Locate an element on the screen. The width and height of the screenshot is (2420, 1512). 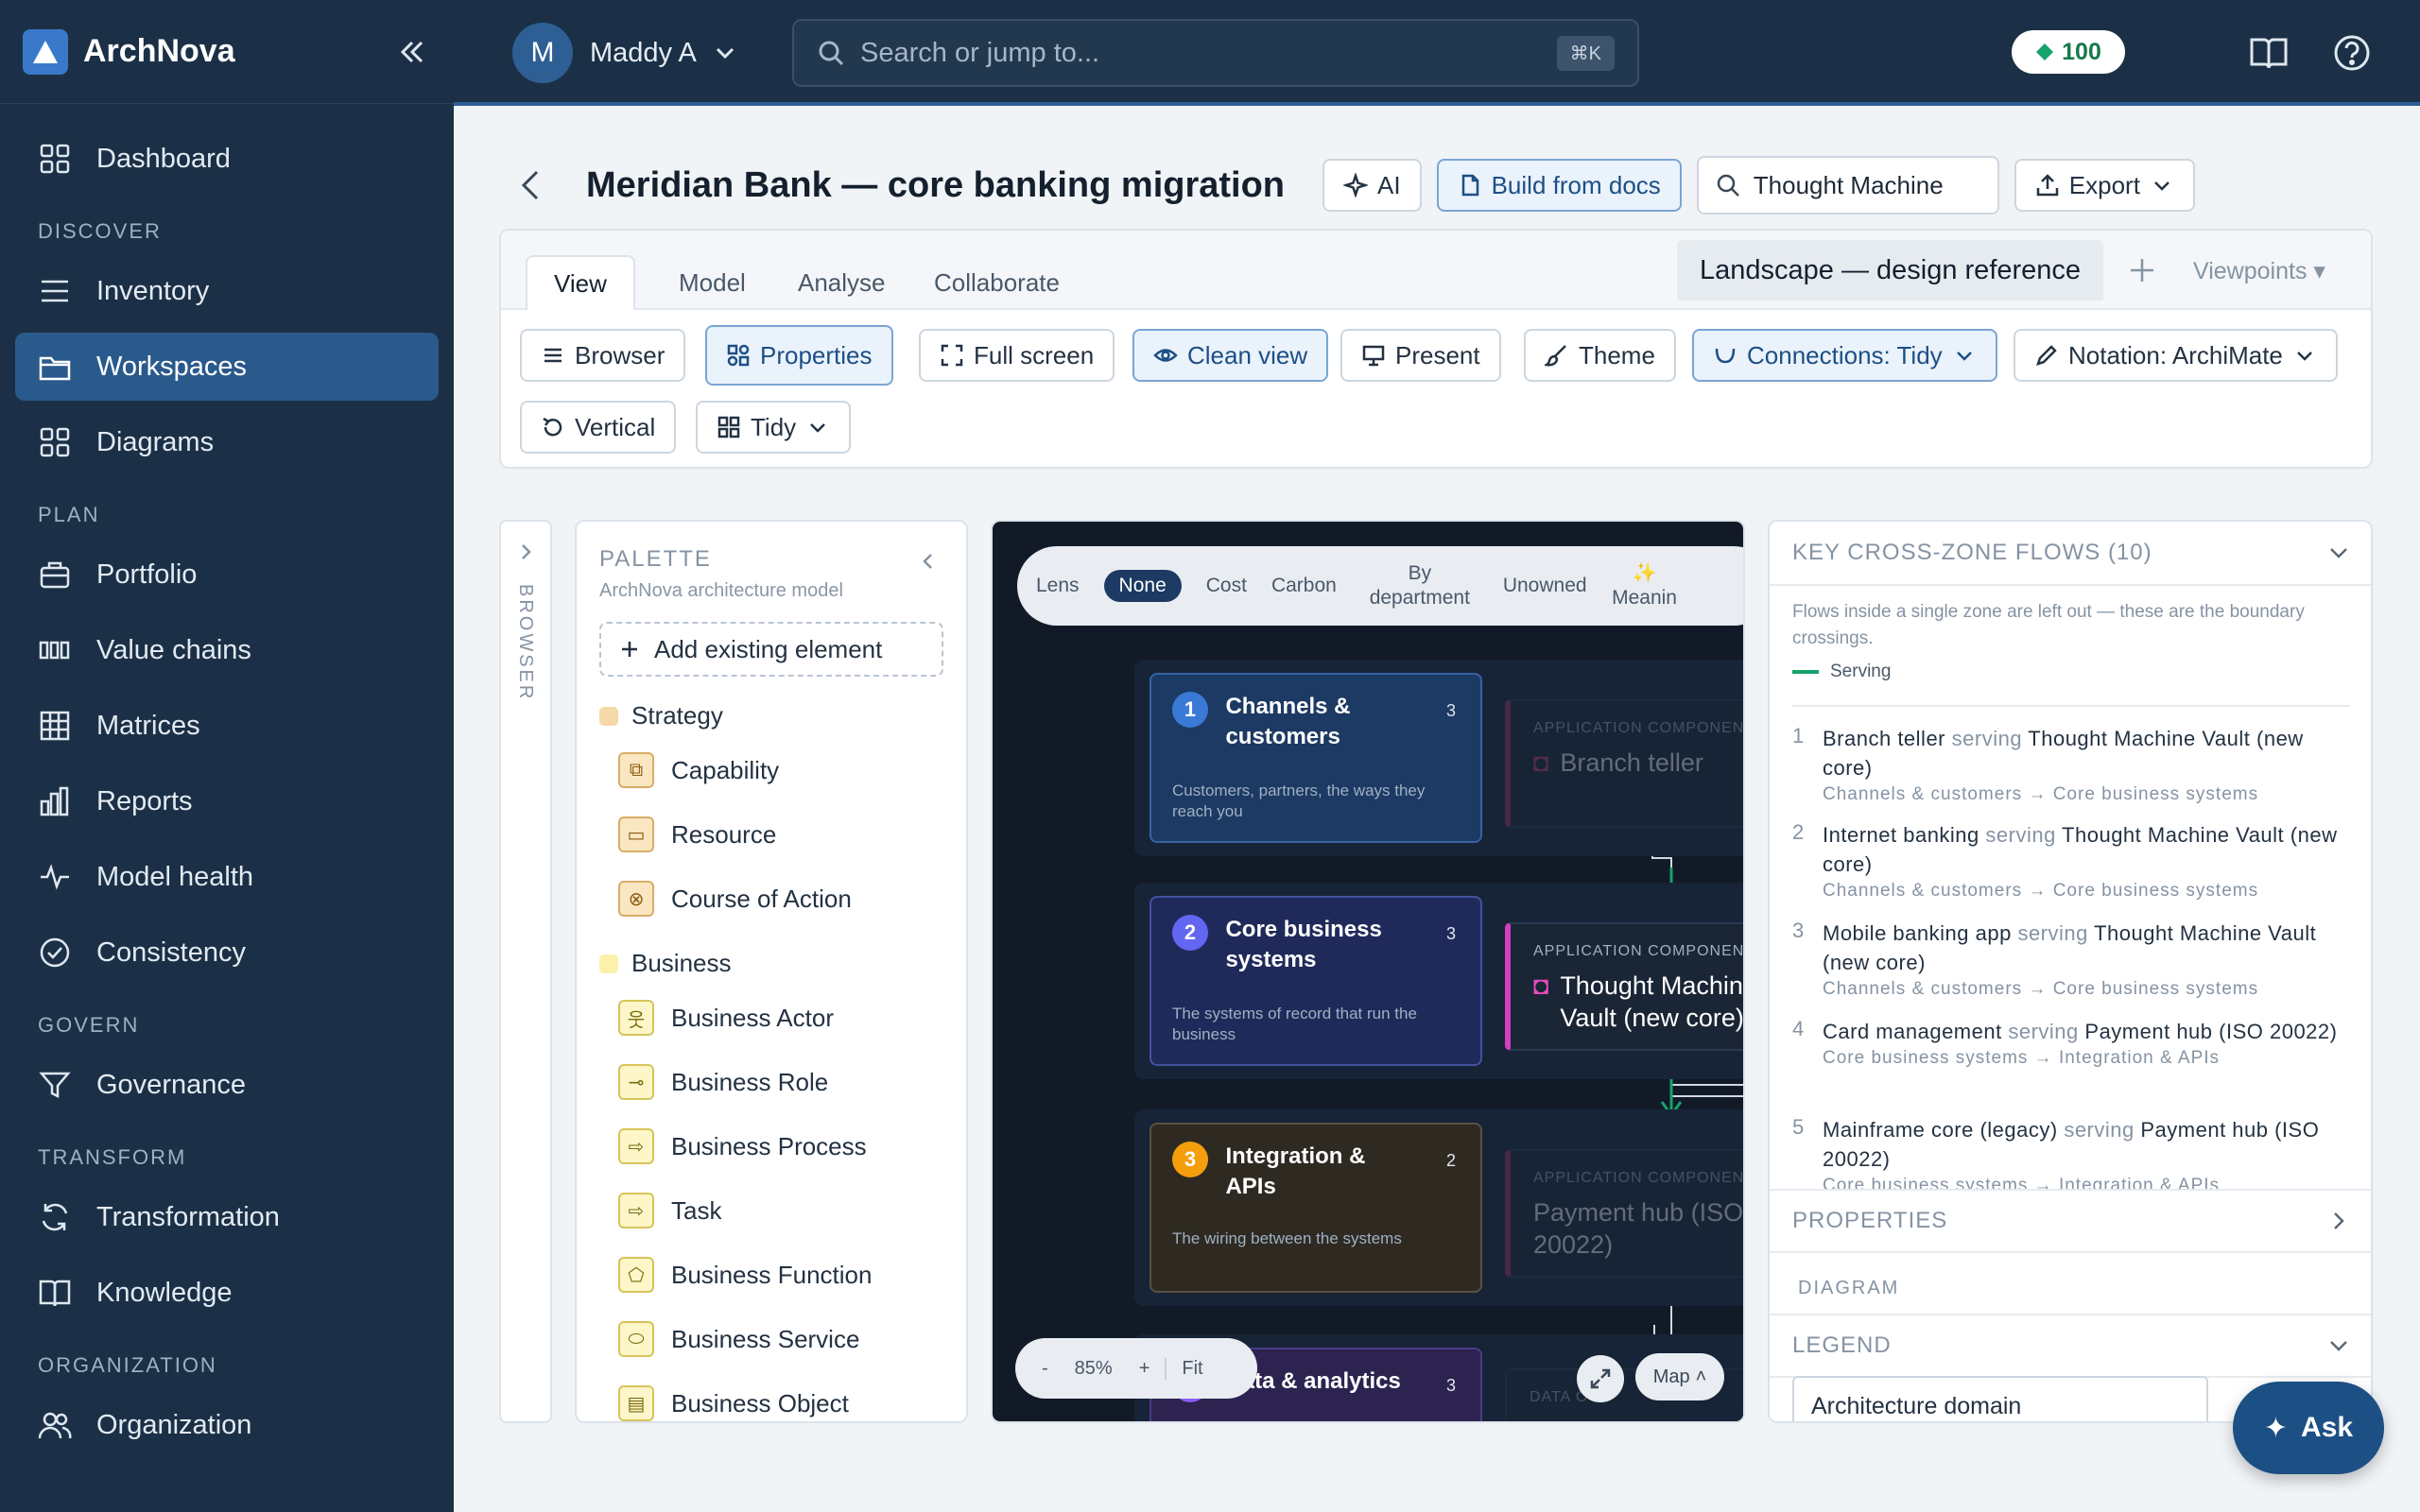
tab-landscape-view: Landscape — design reference is located at coordinates (1890, 270).